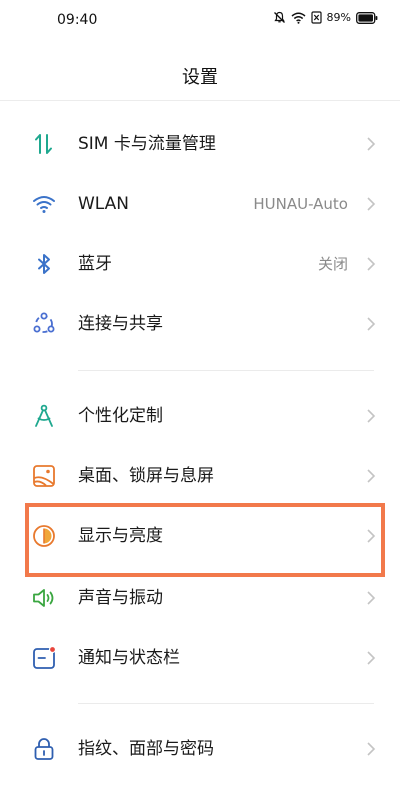 Image resolution: width=400 pixels, height=786 pixels. What do you see at coordinates (43, 144) in the screenshot?
I see `sim-data-icon` at bounding box center [43, 144].